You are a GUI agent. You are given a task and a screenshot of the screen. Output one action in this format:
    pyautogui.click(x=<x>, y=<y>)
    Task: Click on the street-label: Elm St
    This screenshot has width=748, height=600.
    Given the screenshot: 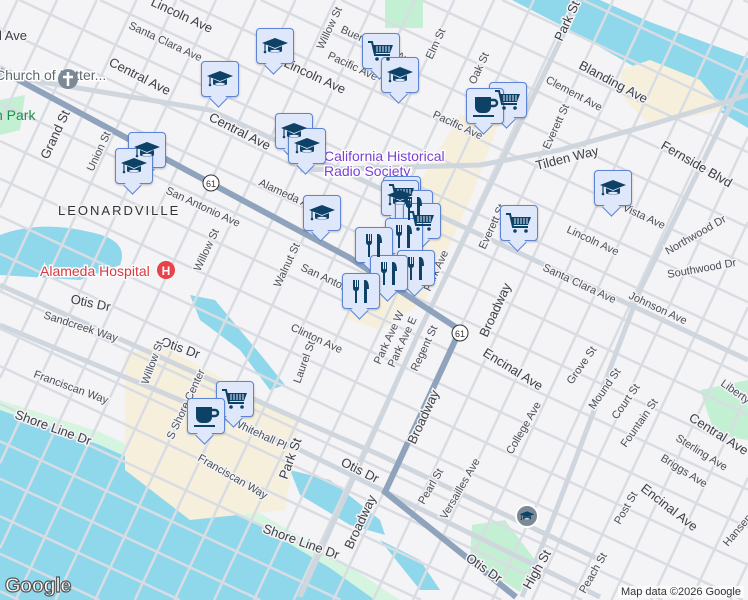 What is the action you would take?
    pyautogui.click(x=436, y=44)
    